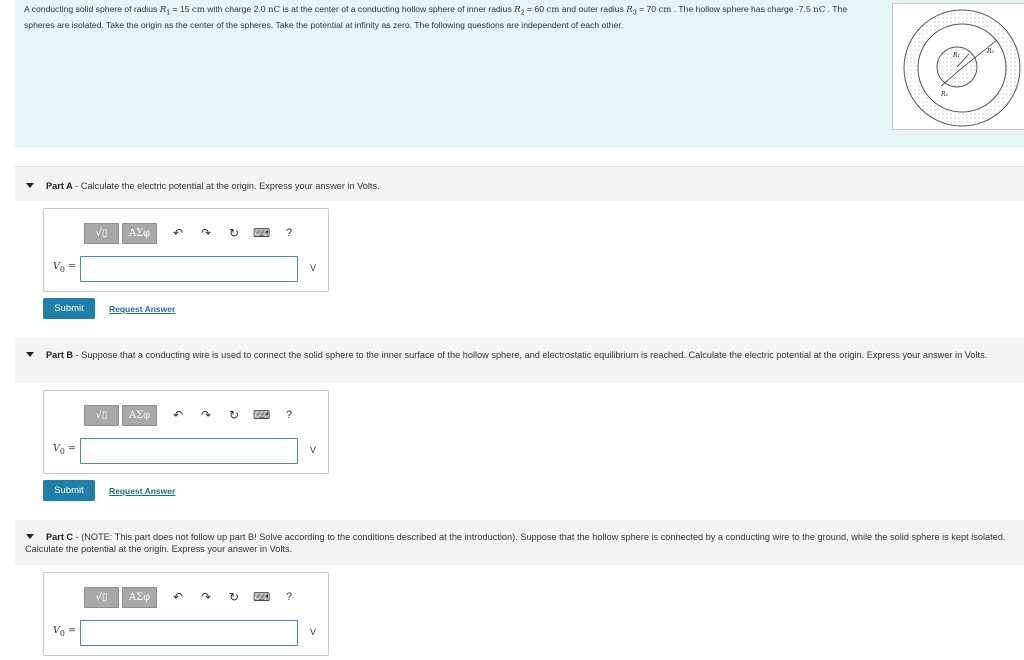 This screenshot has width=1024, height=660. Describe the element at coordinates (142, 491) in the screenshot. I see `part-b-request-answer-link: Request Answer` at that location.